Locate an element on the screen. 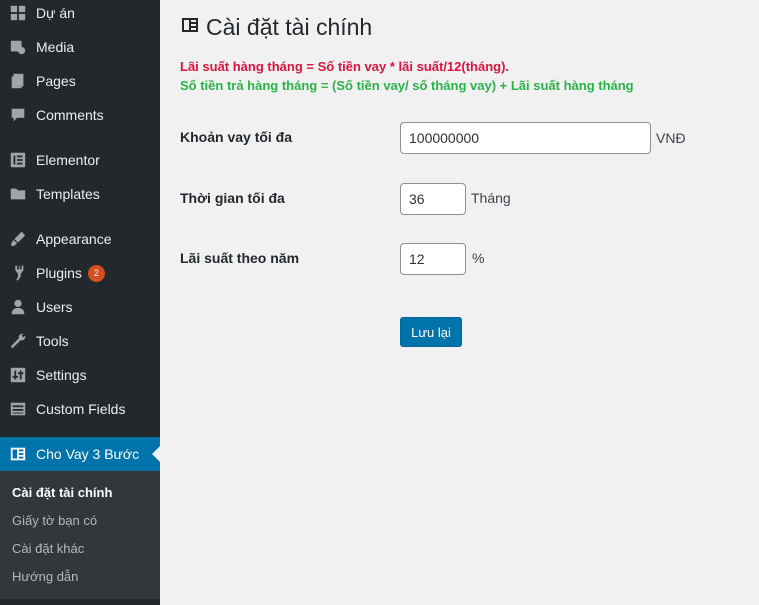  elementor-icon is located at coordinates (18, 160).